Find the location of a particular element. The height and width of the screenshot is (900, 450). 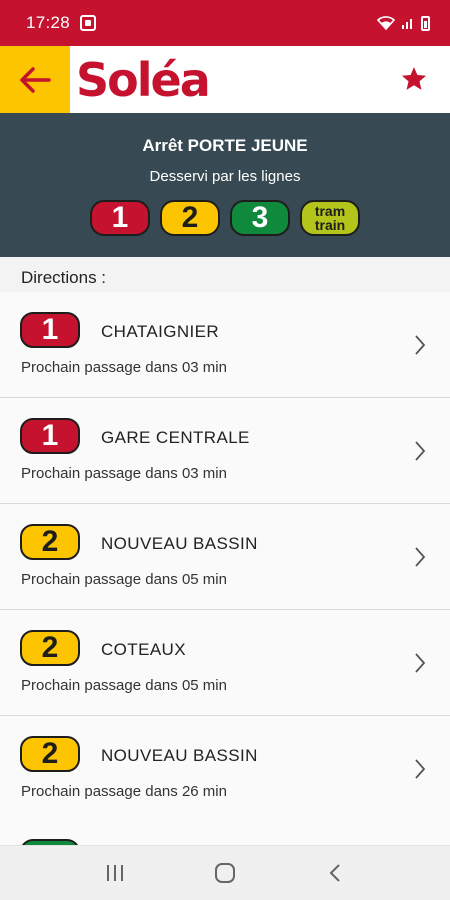

home-icon is located at coordinates (225, 873).